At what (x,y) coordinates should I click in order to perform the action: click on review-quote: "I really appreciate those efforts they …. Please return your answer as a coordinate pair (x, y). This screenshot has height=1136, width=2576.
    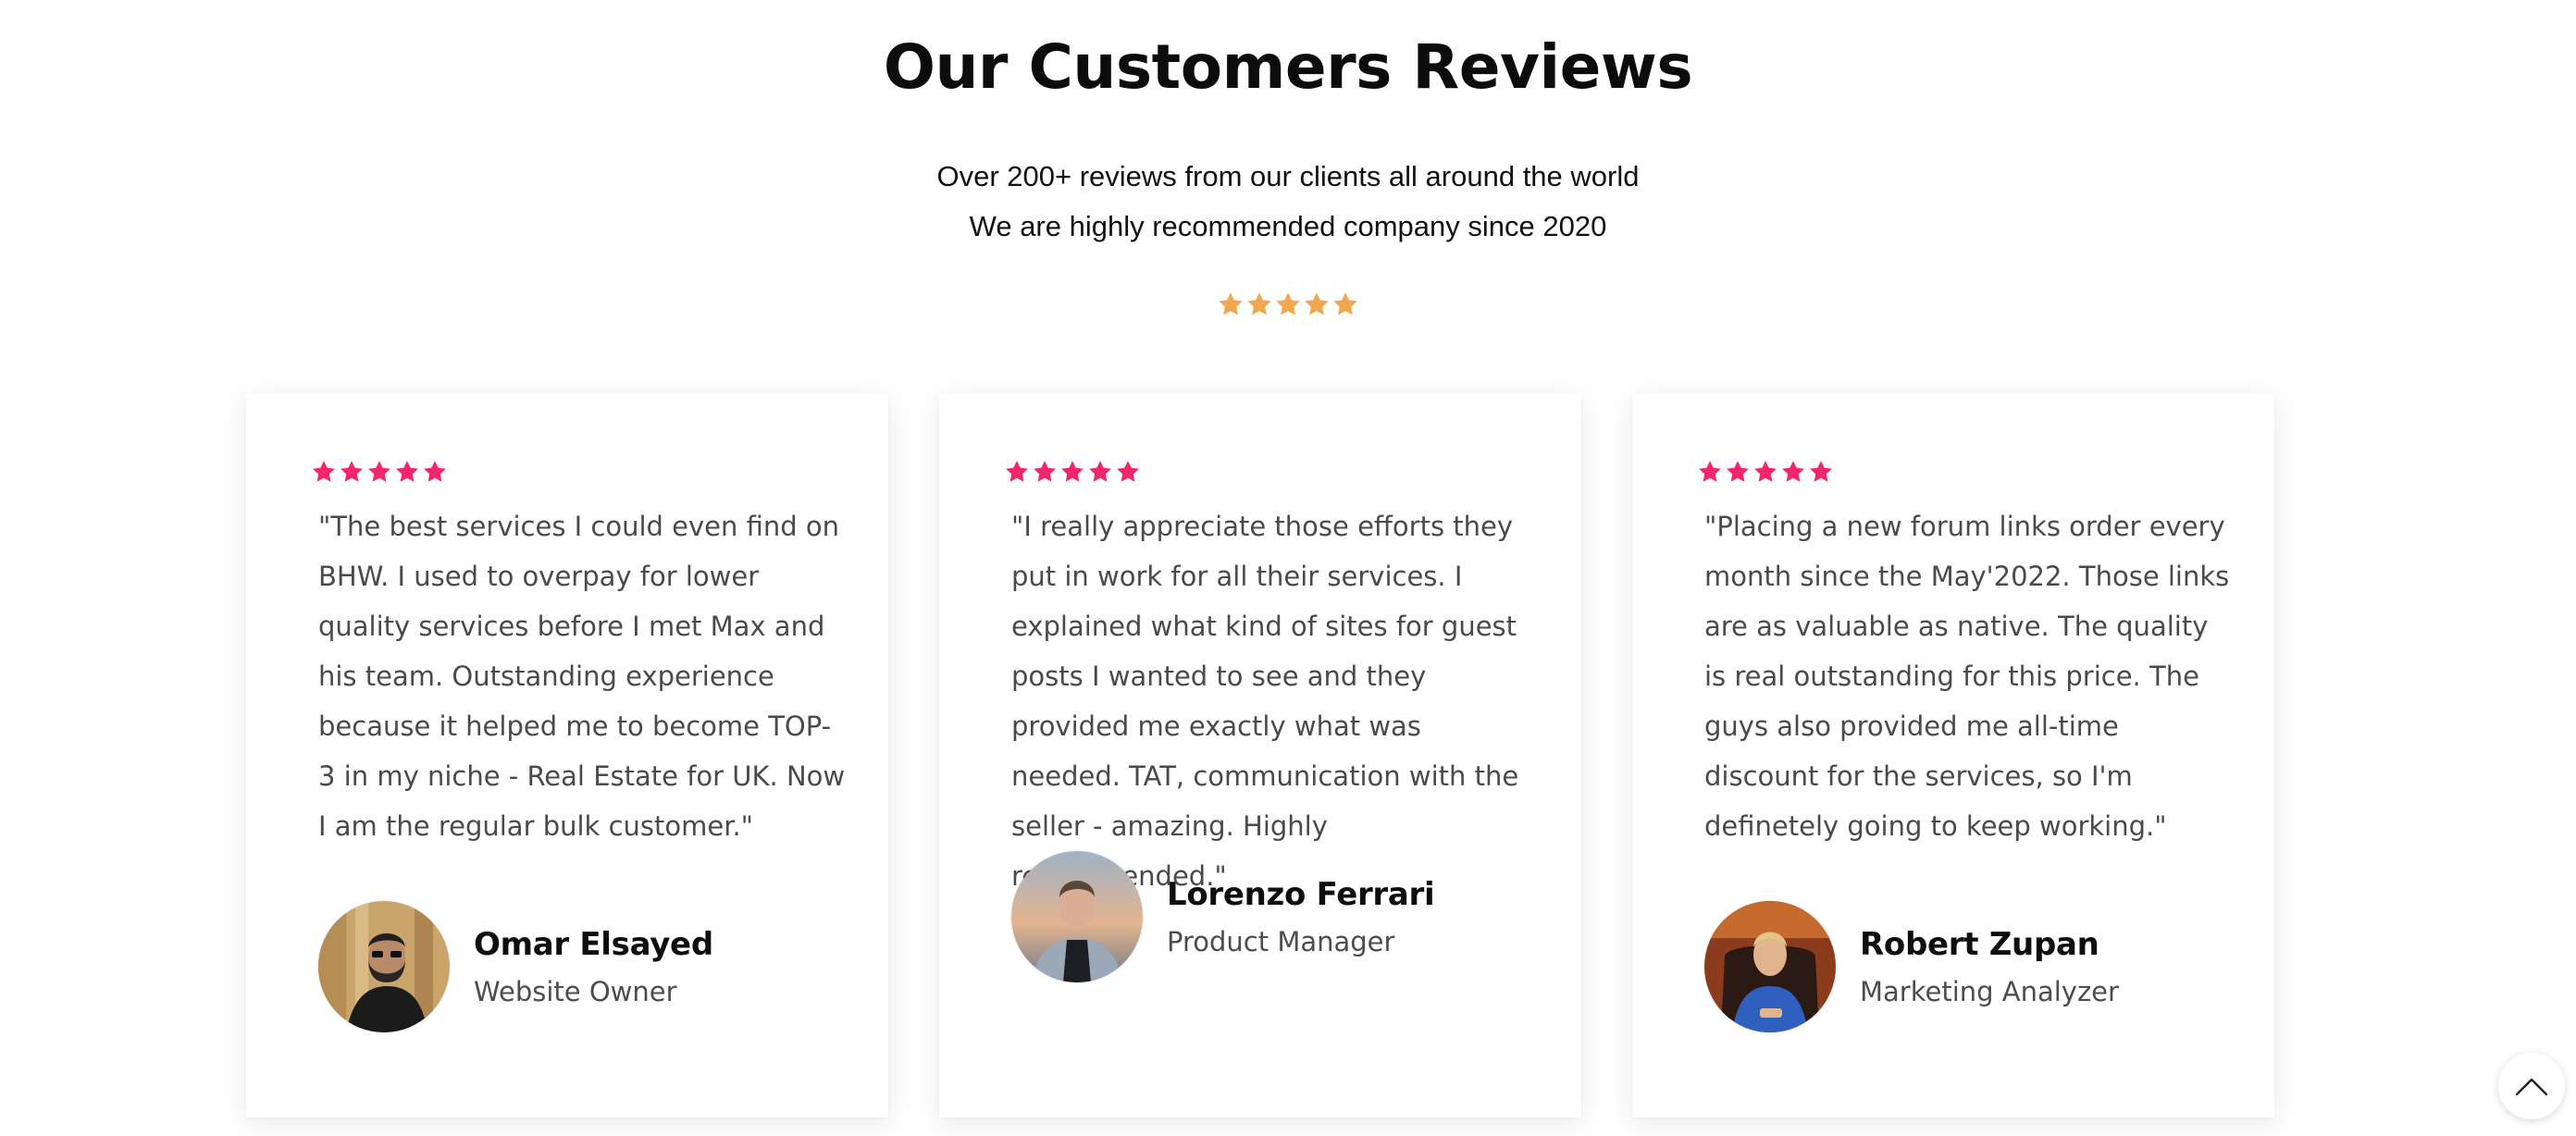
    Looking at the image, I should click on (1265, 701).